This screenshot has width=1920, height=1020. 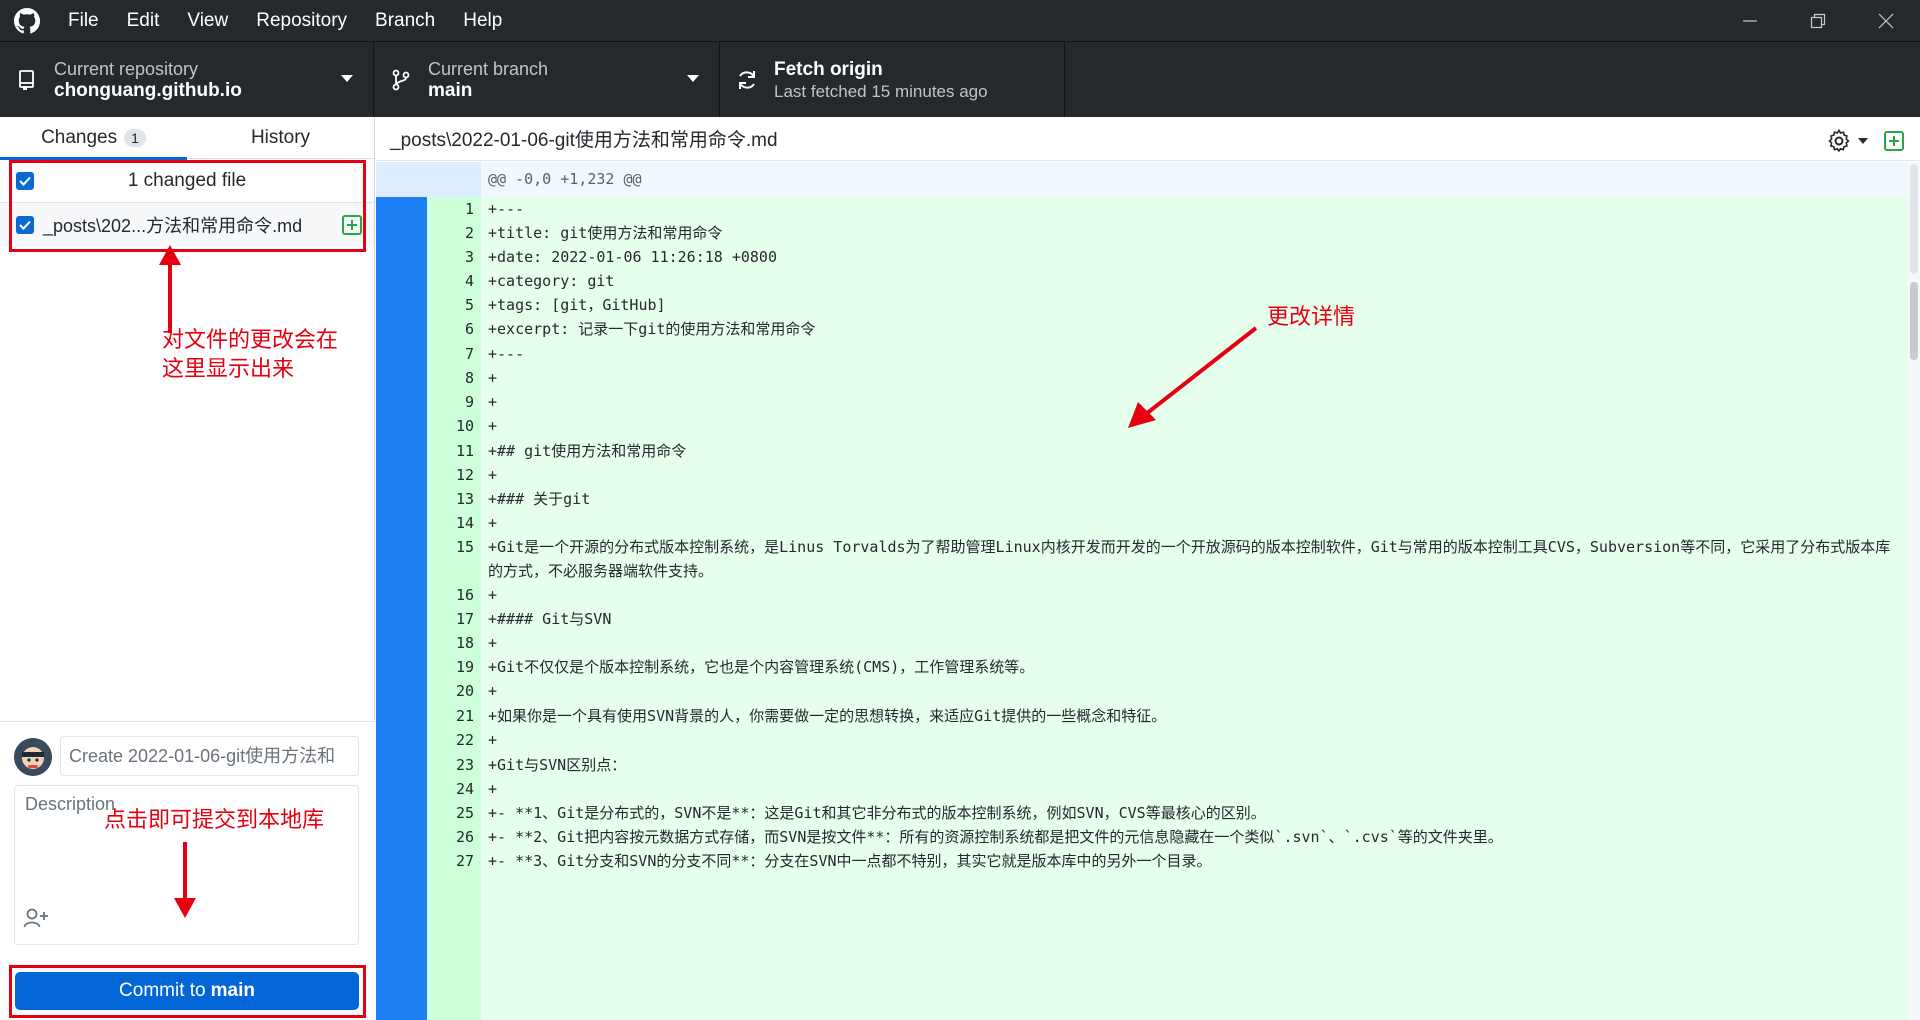 I want to click on line-number: 9, so click(x=450, y=402).